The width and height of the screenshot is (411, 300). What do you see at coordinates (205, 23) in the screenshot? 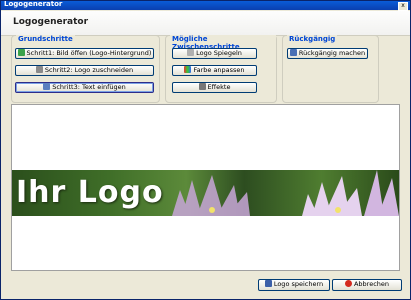
I see `header-banner: Logogenerator` at bounding box center [205, 23].